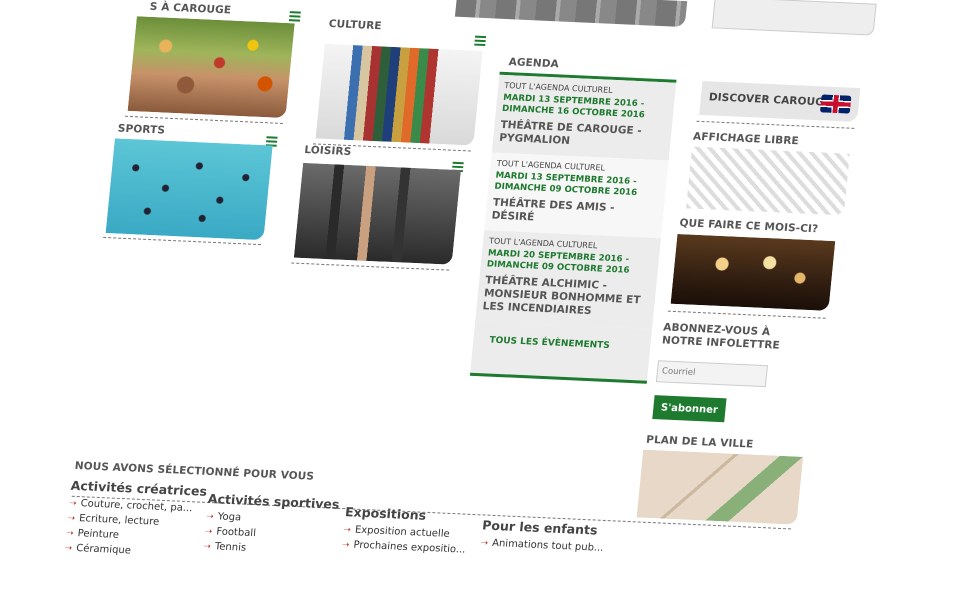 This screenshot has width=953, height=604. Describe the element at coordinates (414, 514) in the screenshot. I see `selection-column-title: Expositions` at that location.